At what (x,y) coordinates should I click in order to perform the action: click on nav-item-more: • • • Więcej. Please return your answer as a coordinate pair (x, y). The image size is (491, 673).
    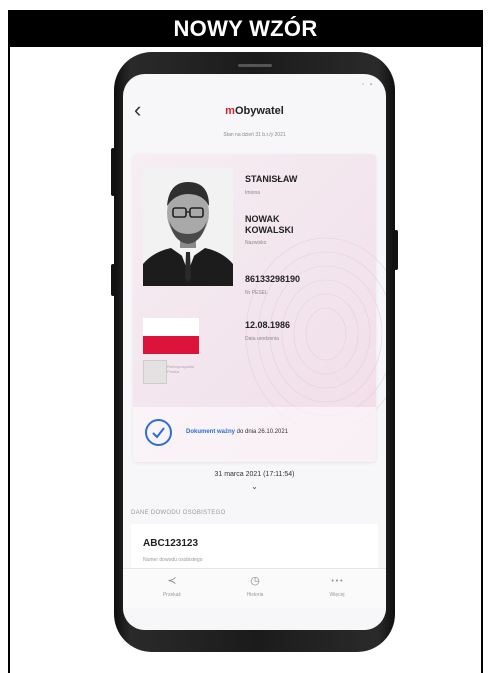
    Looking at the image, I should click on (337, 586).